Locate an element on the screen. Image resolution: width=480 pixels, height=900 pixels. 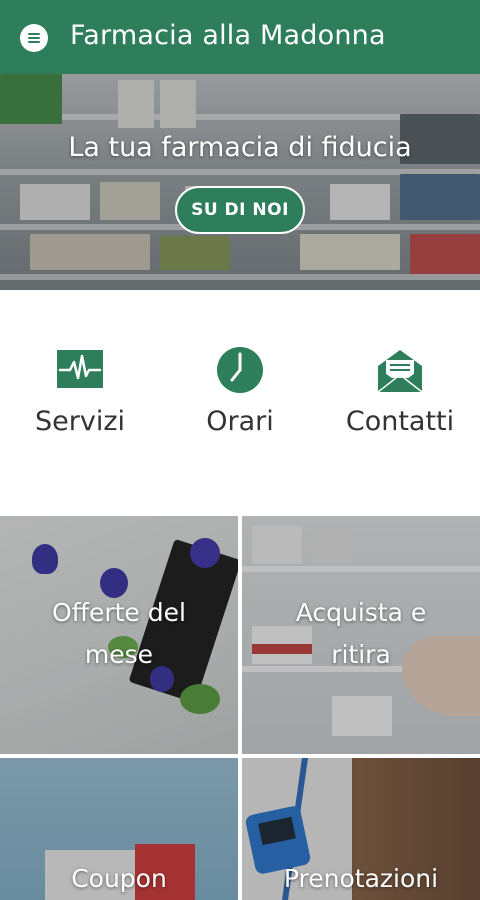
menu-button is located at coordinates (34, 38).